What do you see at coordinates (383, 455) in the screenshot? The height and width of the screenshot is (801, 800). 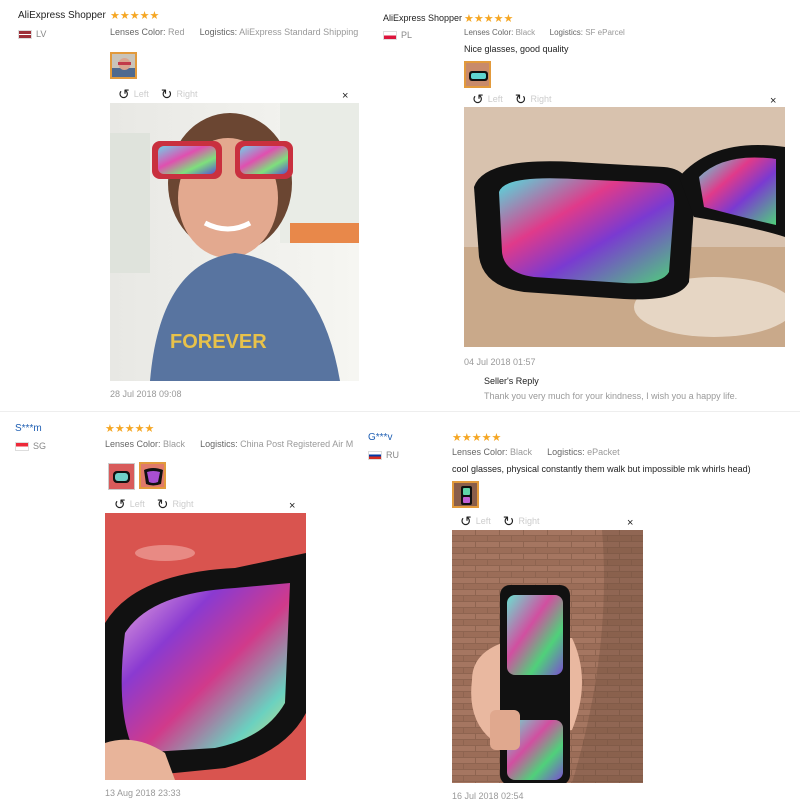 I see `reviewer-country: RU` at bounding box center [383, 455].